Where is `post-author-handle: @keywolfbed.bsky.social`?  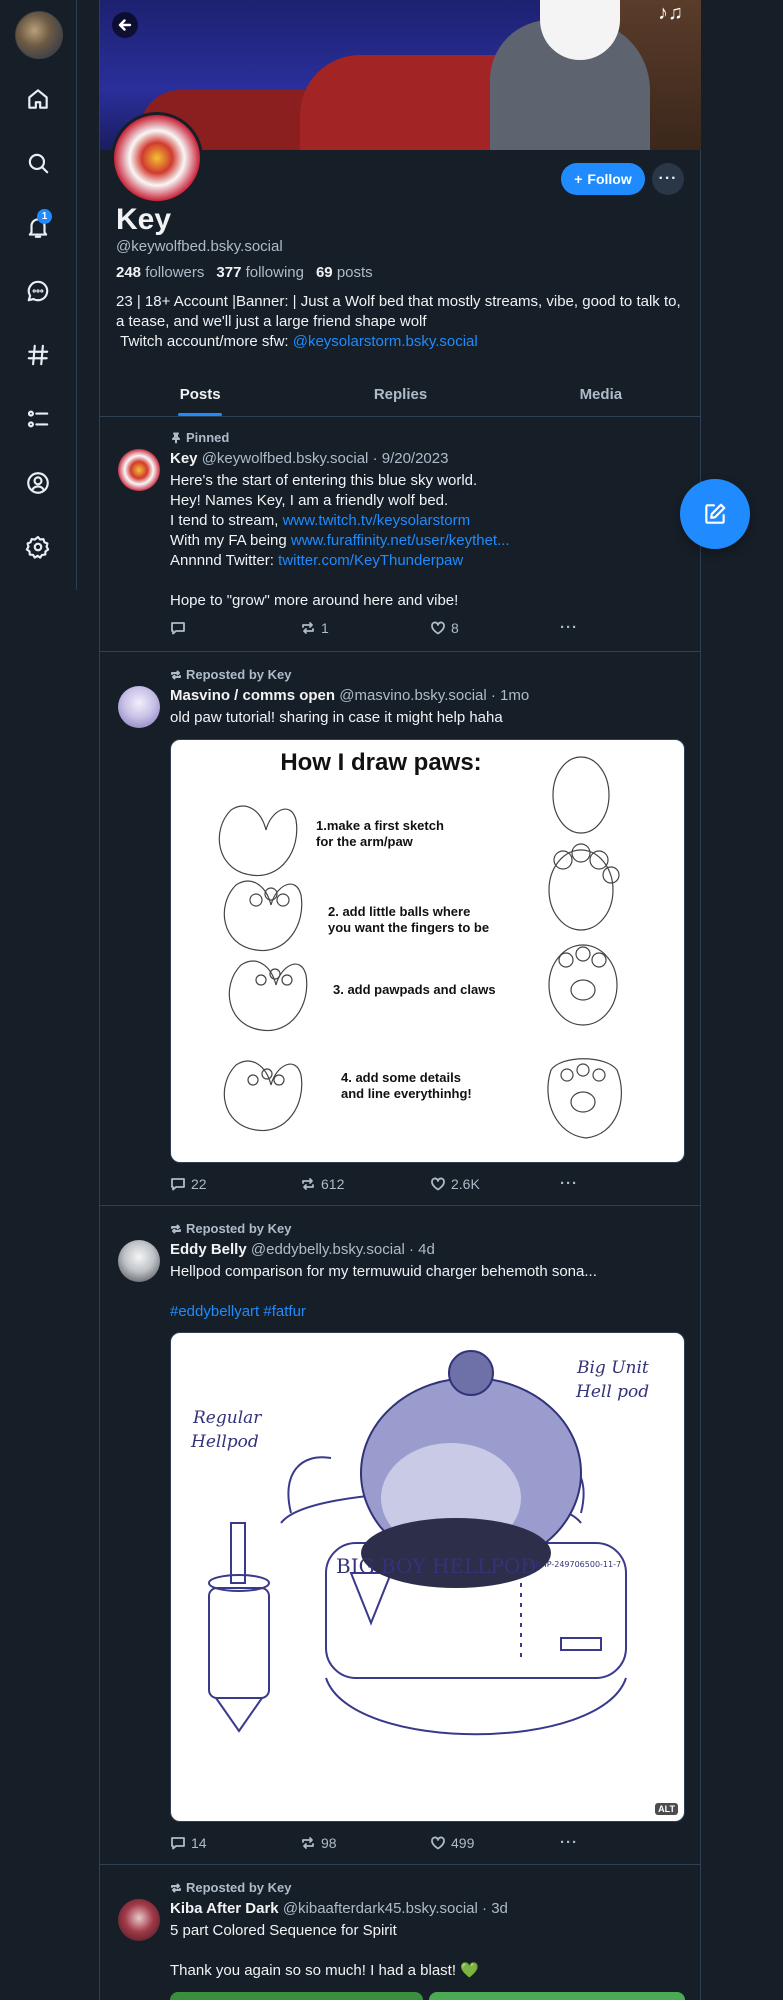 post-author-handle: @keywolfbed.bsky.social is located at coordinates (285, 458).